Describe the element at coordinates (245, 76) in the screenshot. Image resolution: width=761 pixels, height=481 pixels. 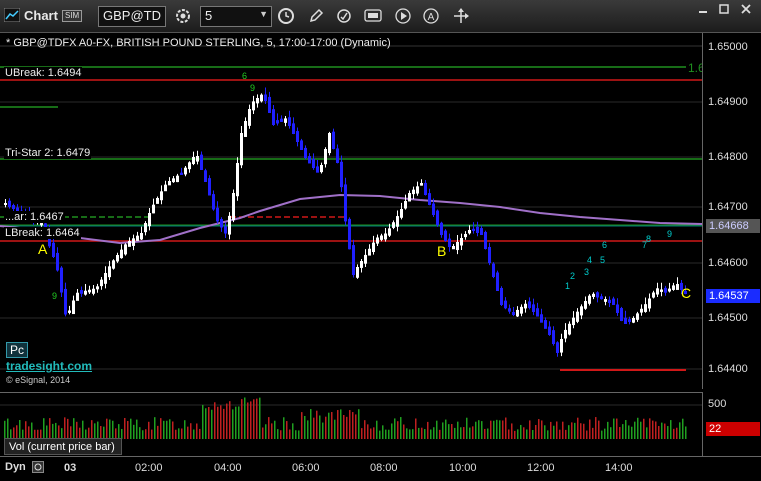
I see `setup-num-green-6: 6` at that location.